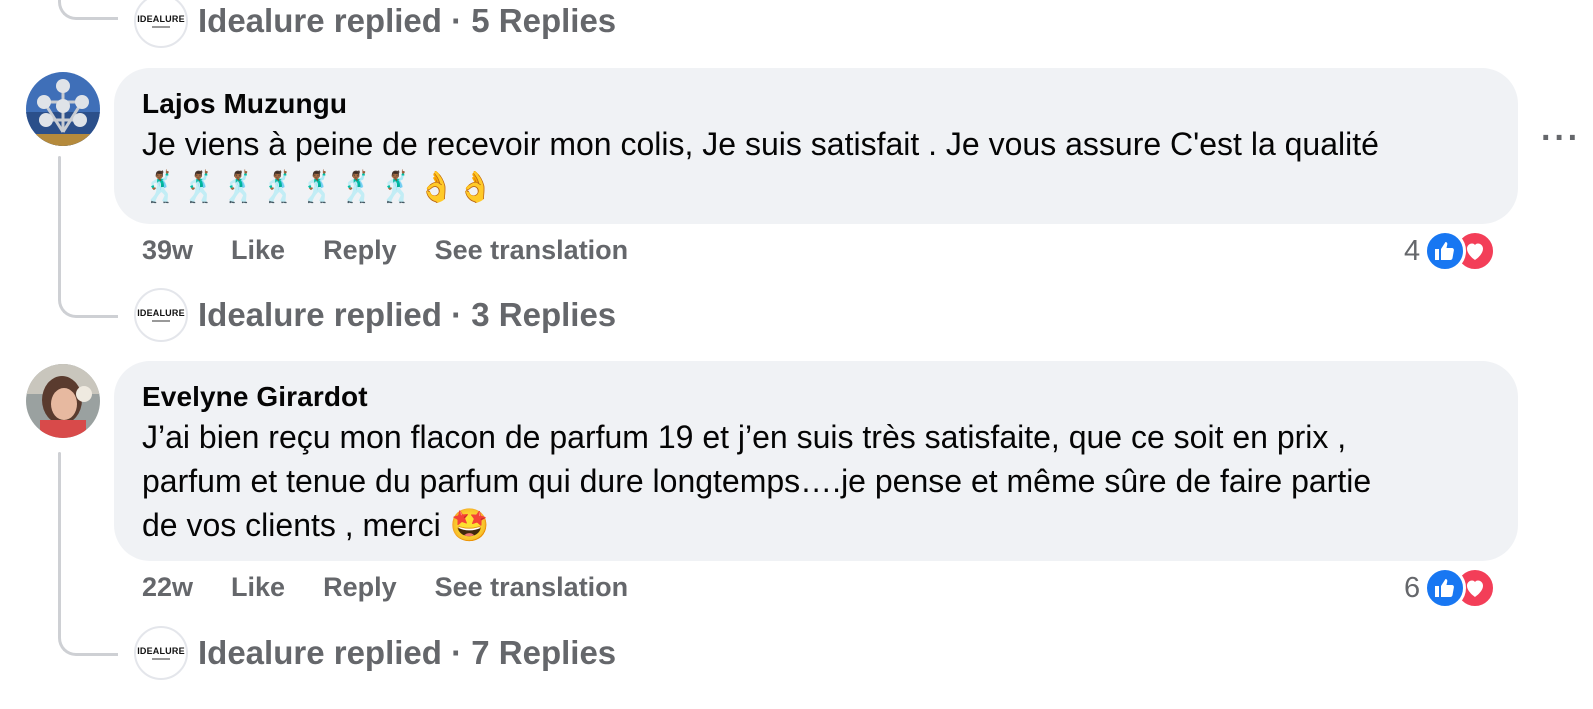 The width and height of the screenshot is (1593, 709). What do you see at coordinates (816, 397) in the screenshot?
I see `comment-author: Evelyne Girardot` at bounding box center [816, 397].